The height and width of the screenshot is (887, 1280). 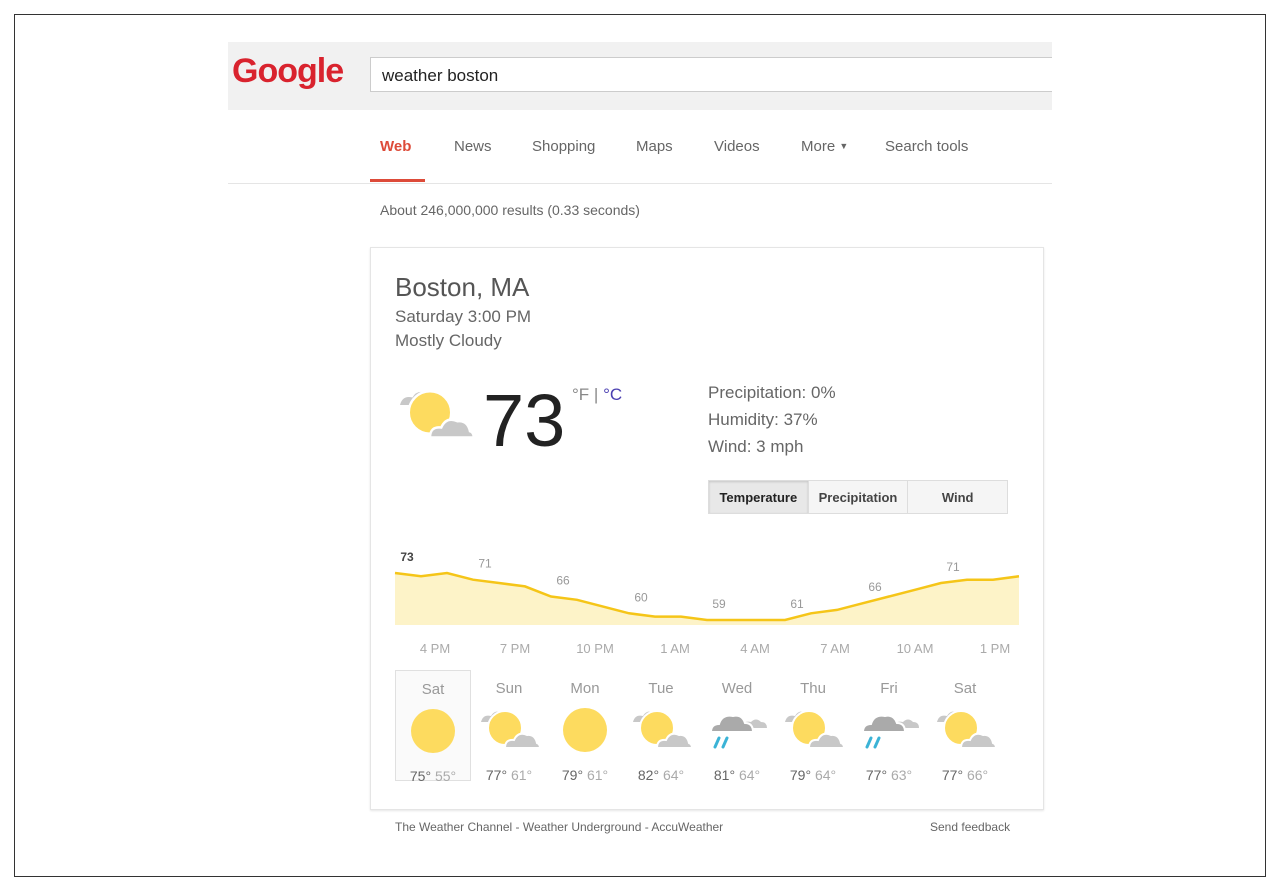 I want to click on high-temp: 82°, so click(x=648, y=775).